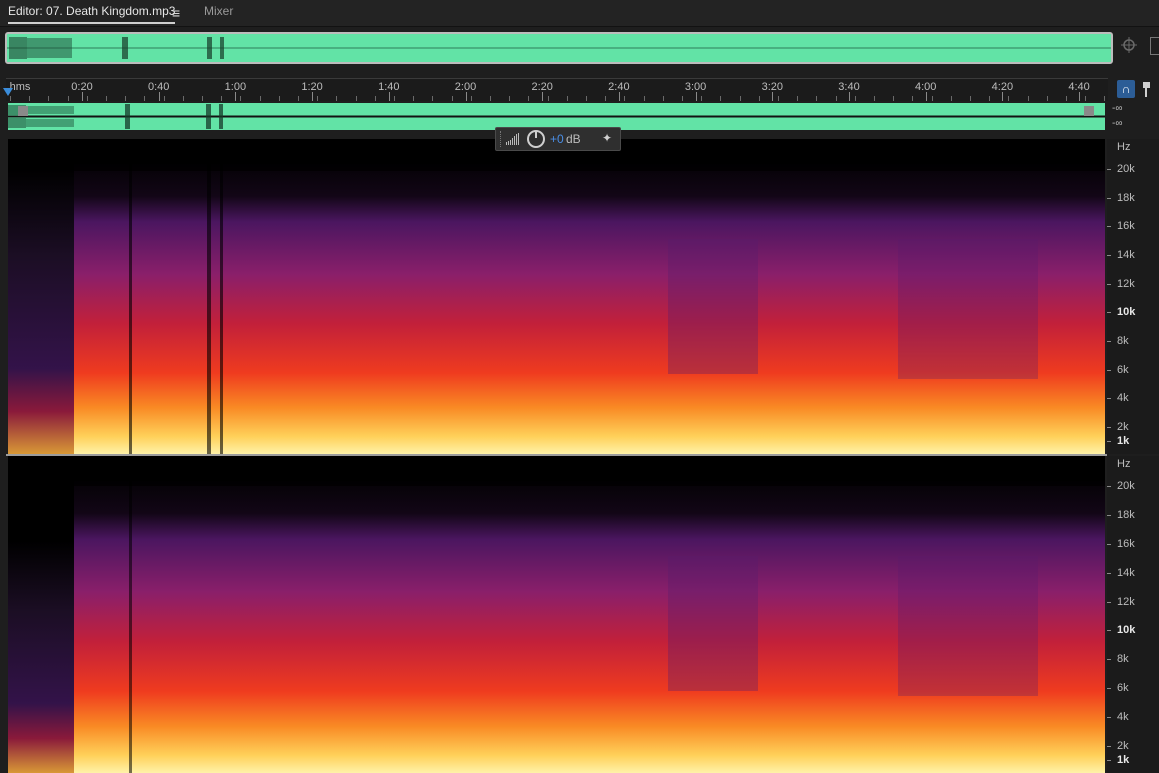 The height and width of the screenshot is (773, 1159). Describe the element at coordinates (8, 92) in the screenshot. I see `playhead-icon` at that location.